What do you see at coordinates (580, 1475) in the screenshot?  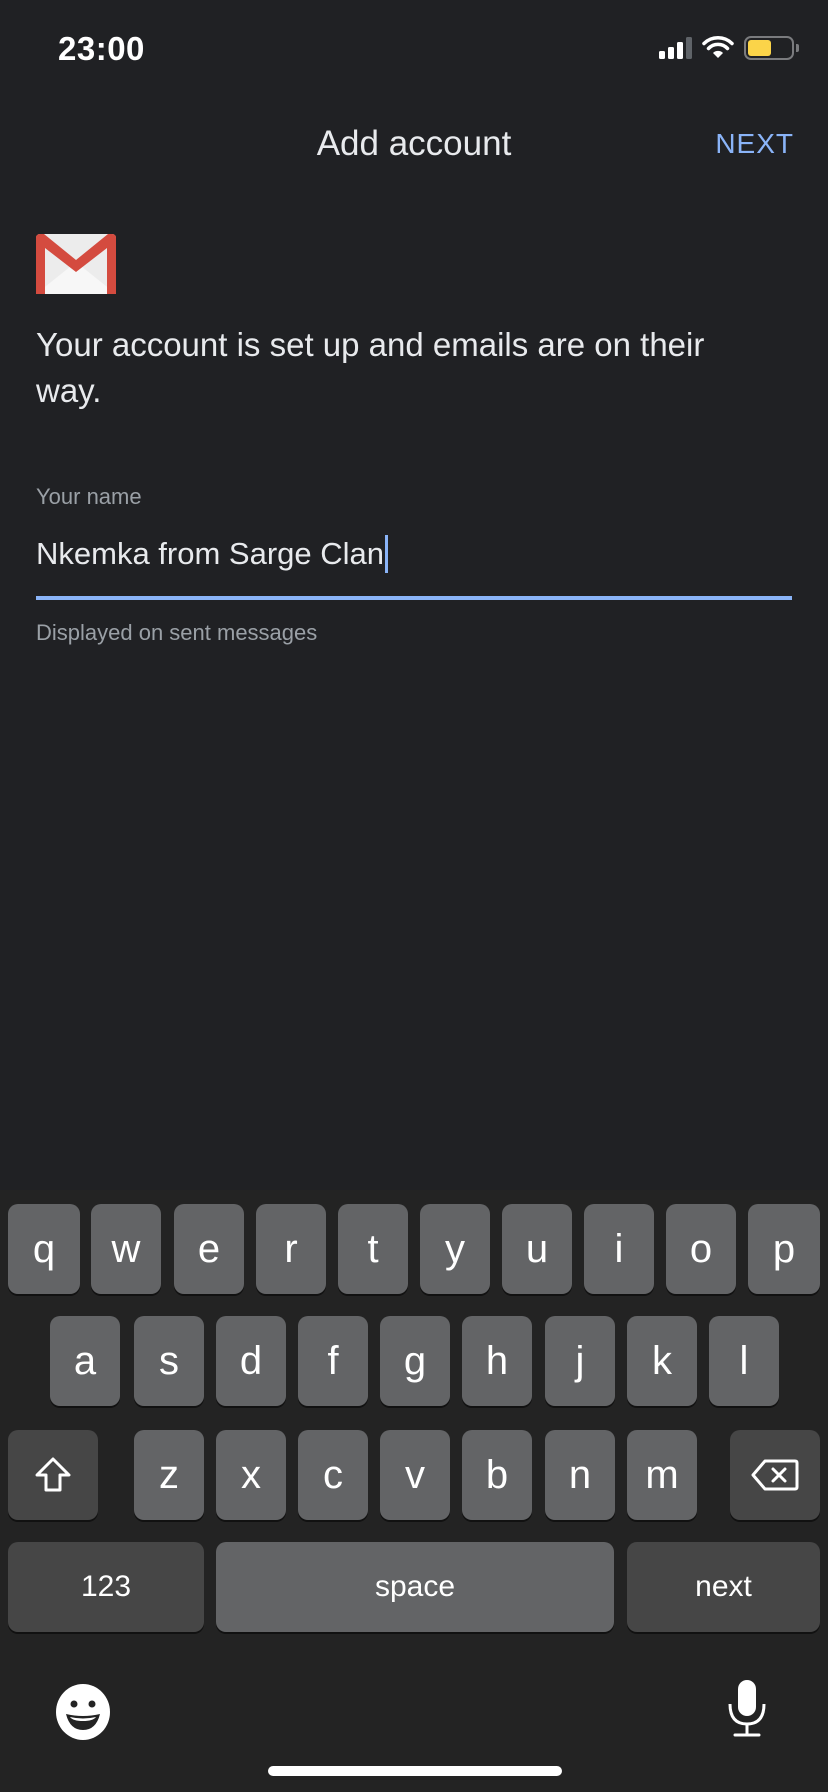 I see `key-n: n` at bounding box center [580, 1475].